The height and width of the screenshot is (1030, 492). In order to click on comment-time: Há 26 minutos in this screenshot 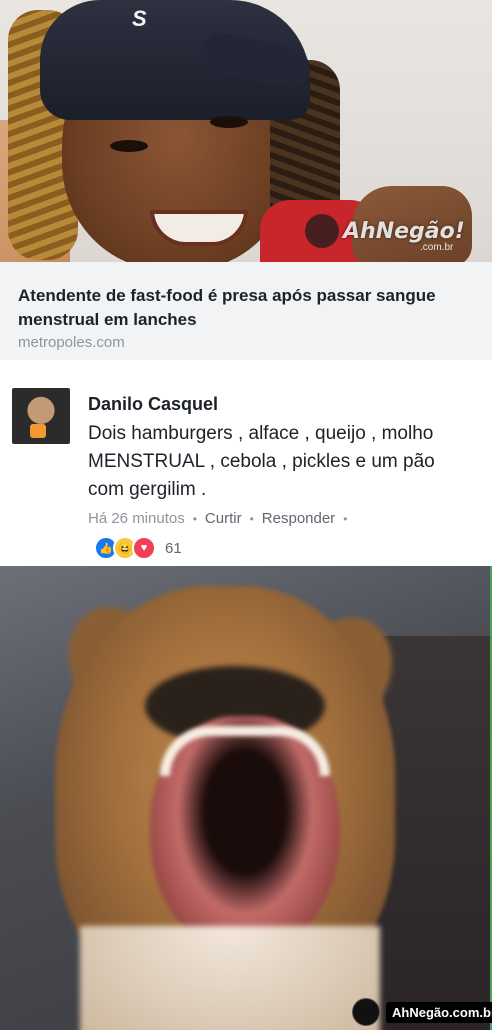, I will do `click(136, 518)`.